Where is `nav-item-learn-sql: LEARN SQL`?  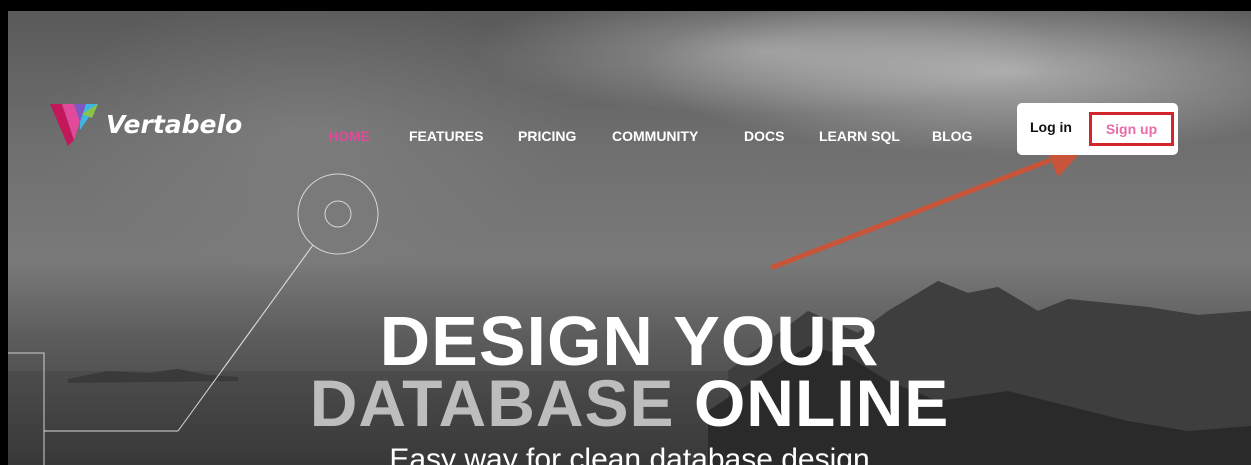
nav-item-learn-sql: LEARN SQL is located at coordinates (859, 136).